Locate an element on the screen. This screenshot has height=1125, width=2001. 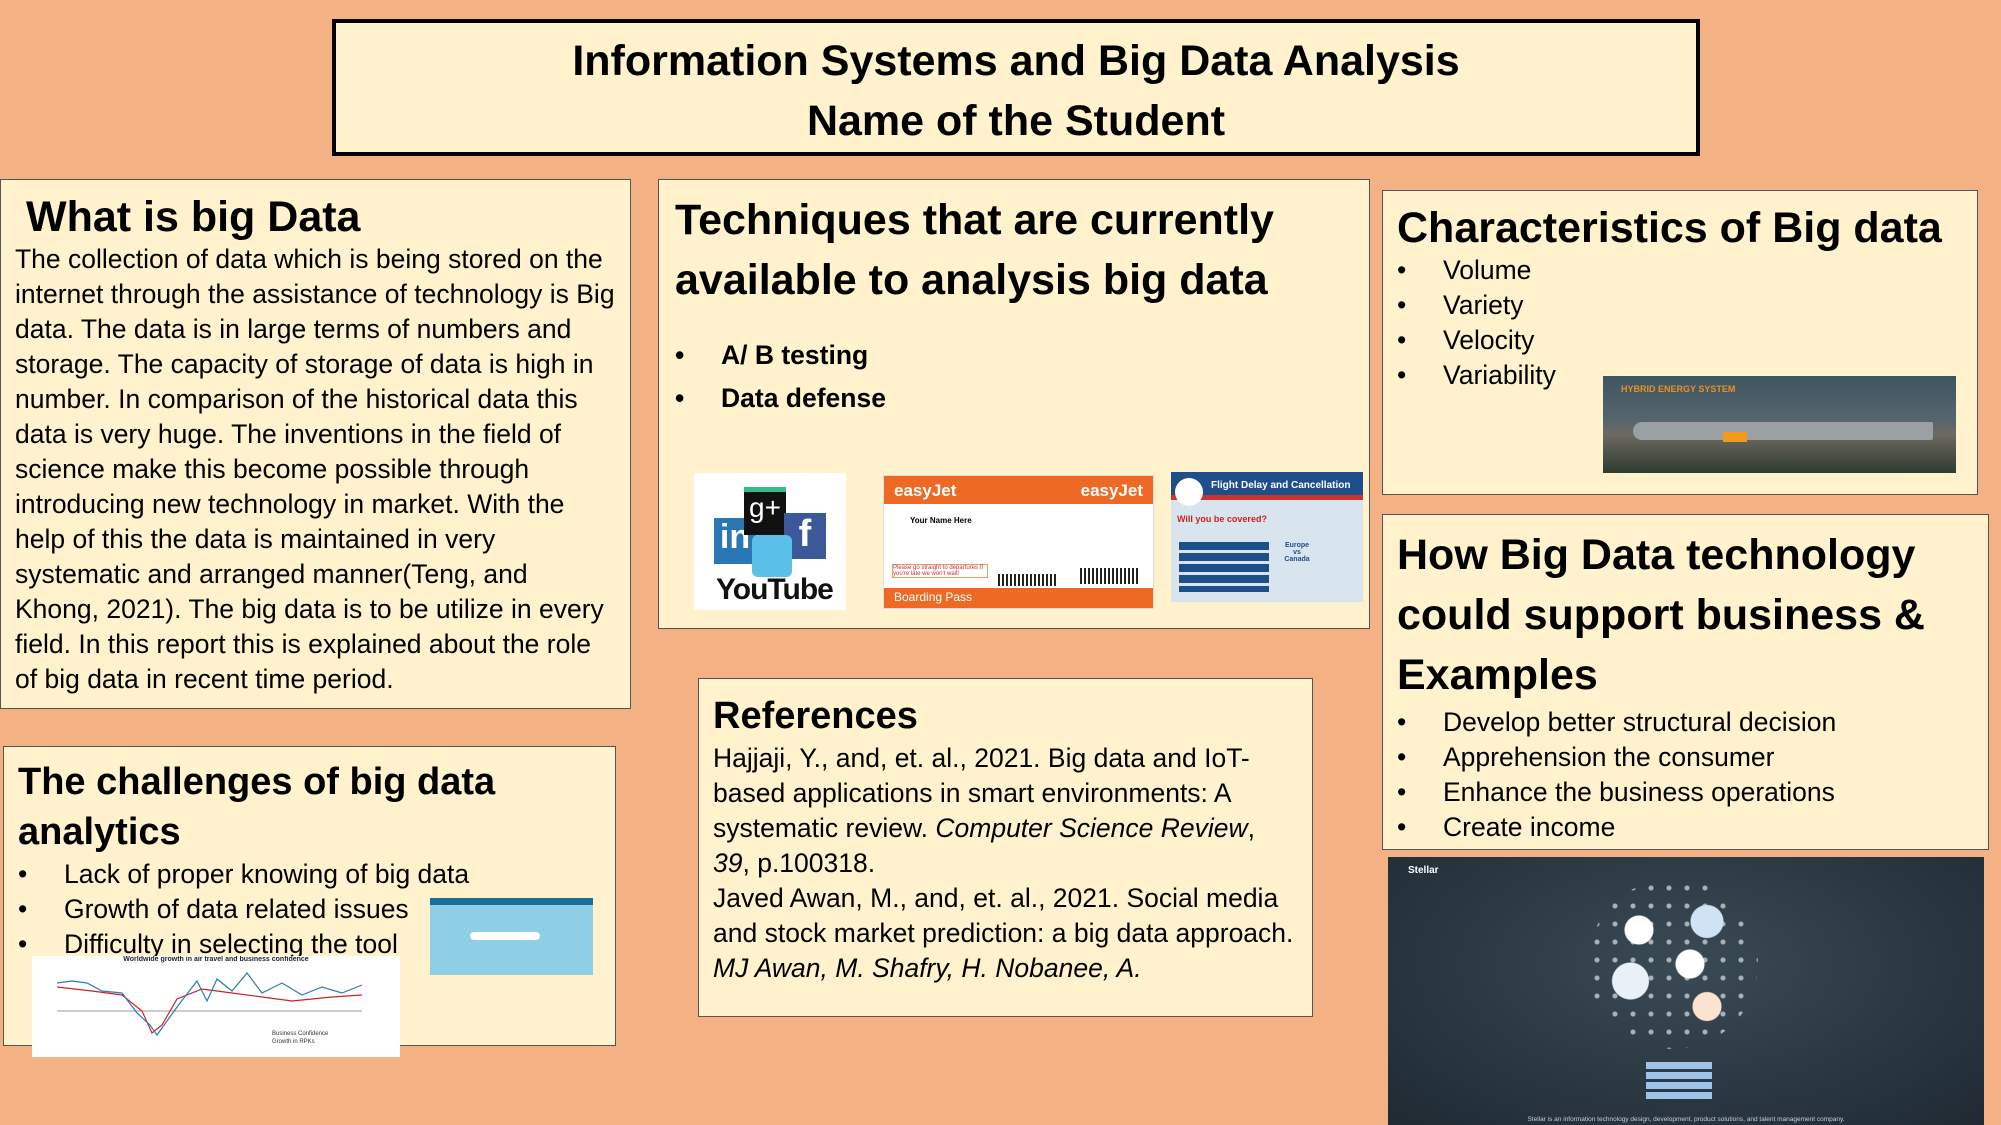
references-heading: References is located at coordinates (815, 716).